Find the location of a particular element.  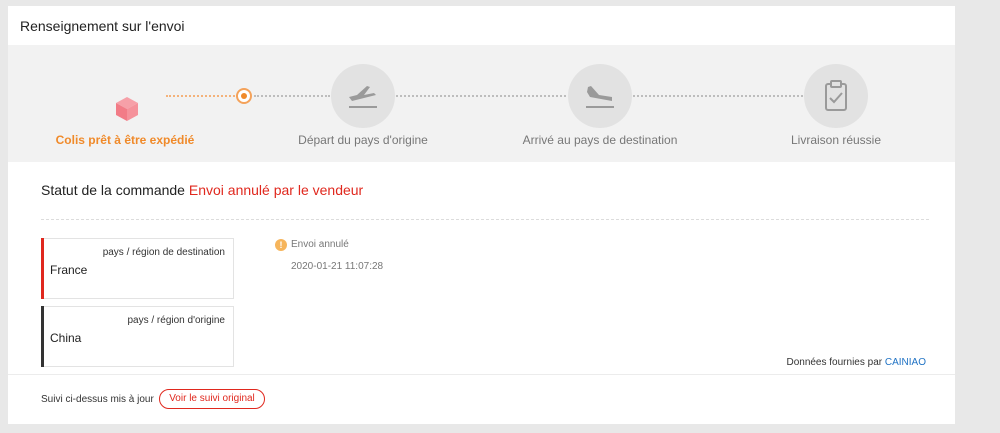

origin-card: pays / région d'origine China is located at coordinates (137, 336).